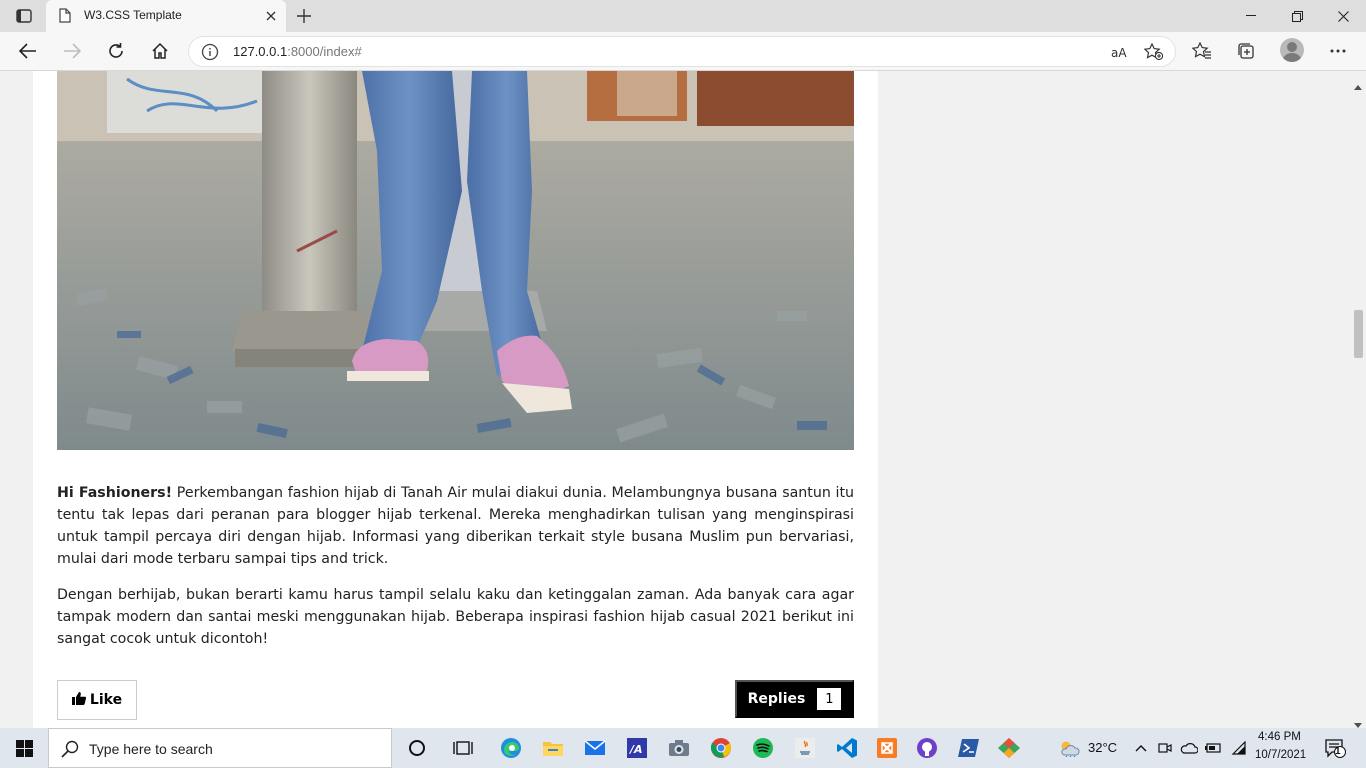  I want to click on git-icon, so click(1009, 748).